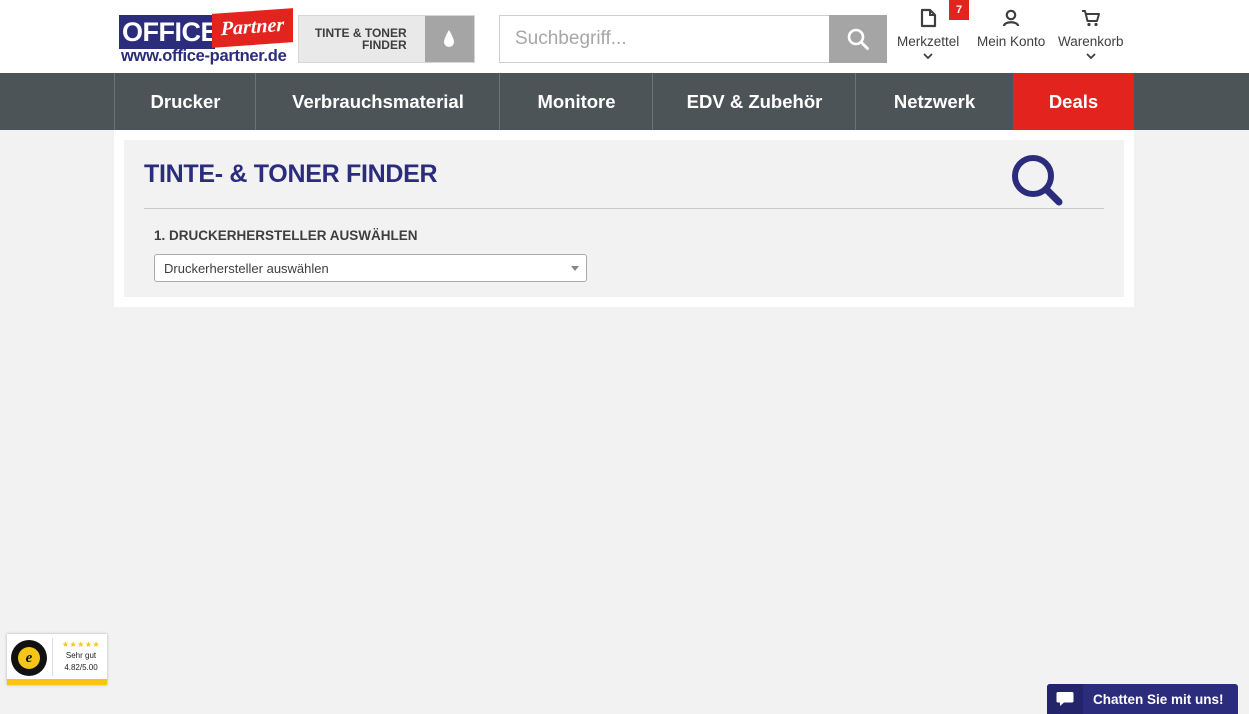 This screenshot has width=1249, height=714. What do you see at coordinates (29, 658) in the screenshot?
I see `trusted-shops-seal-icon: e` at bounding box center [29, 658].